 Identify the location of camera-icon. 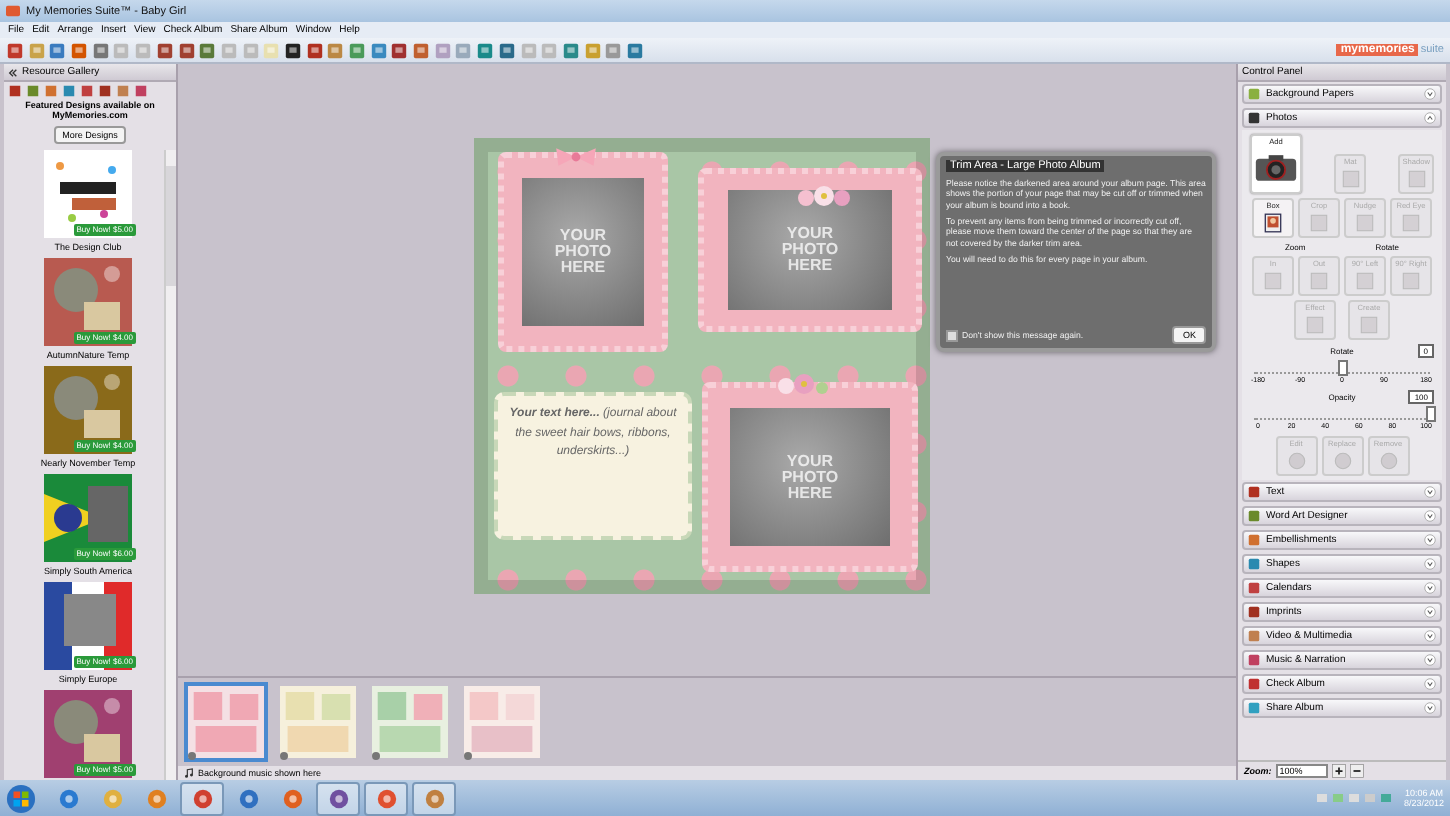
(1276, 168).